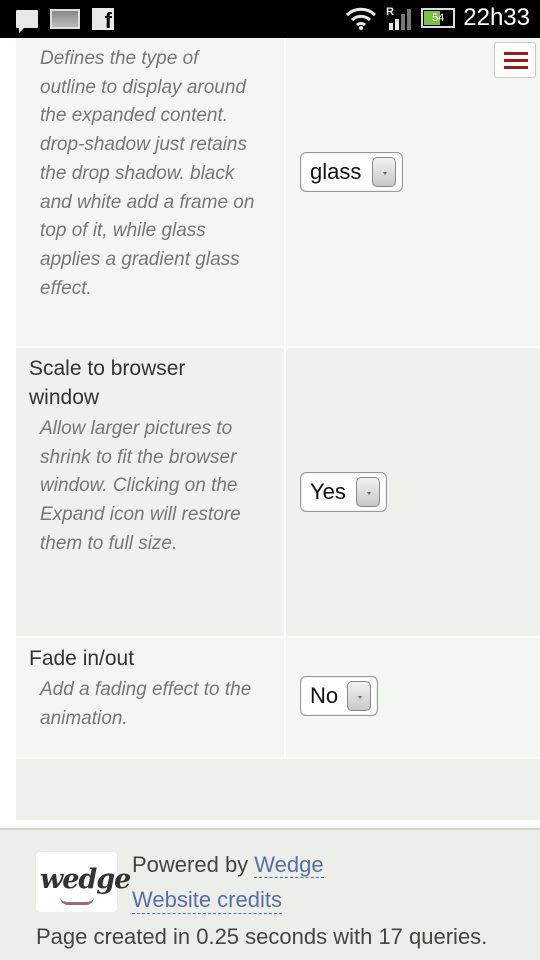 This screenshot has width=540, height=960. What do you see at coordinates (496, 17) in the screenshot?
I see `clock: 22h33` at bounding box center [496, 17].